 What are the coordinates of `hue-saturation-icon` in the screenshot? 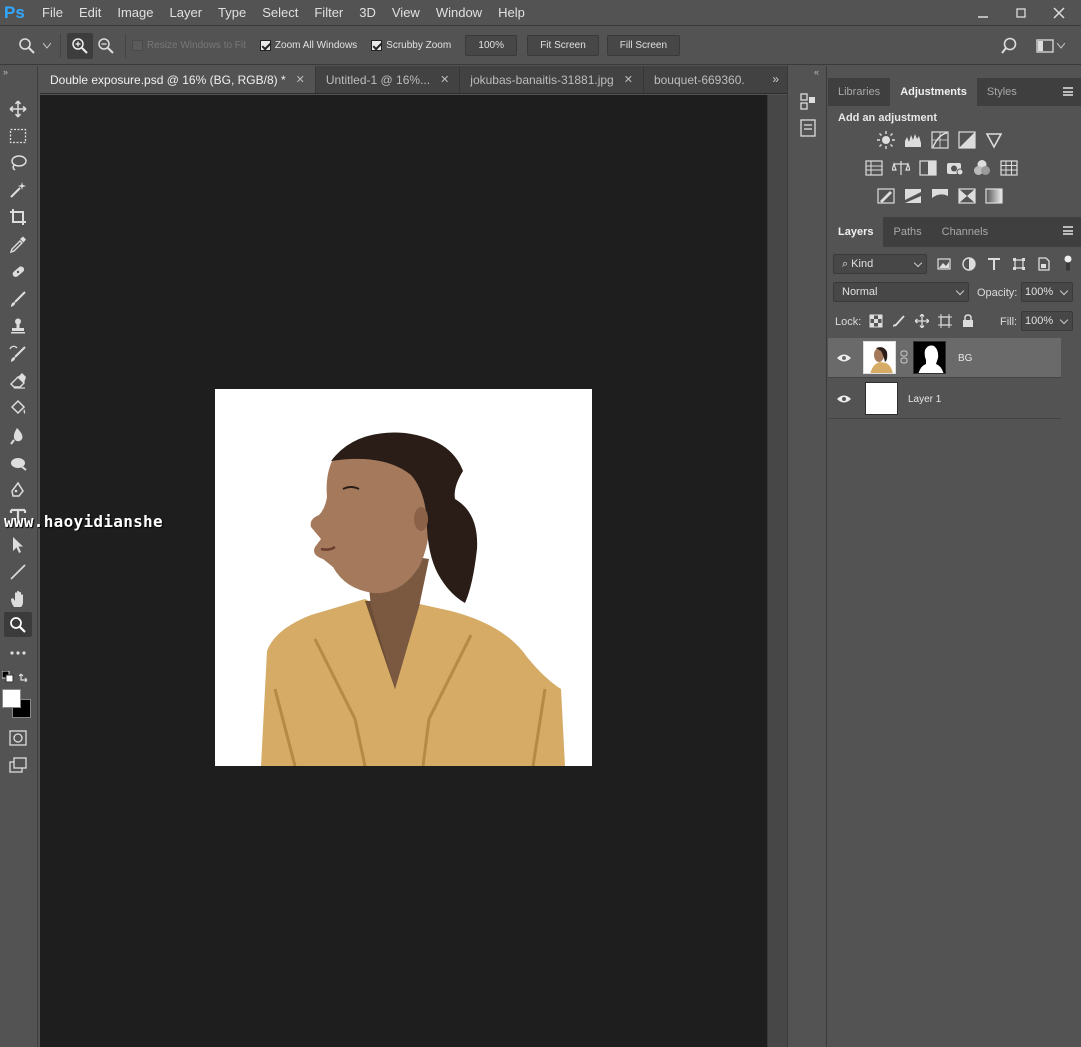 It's located at (873, 167).